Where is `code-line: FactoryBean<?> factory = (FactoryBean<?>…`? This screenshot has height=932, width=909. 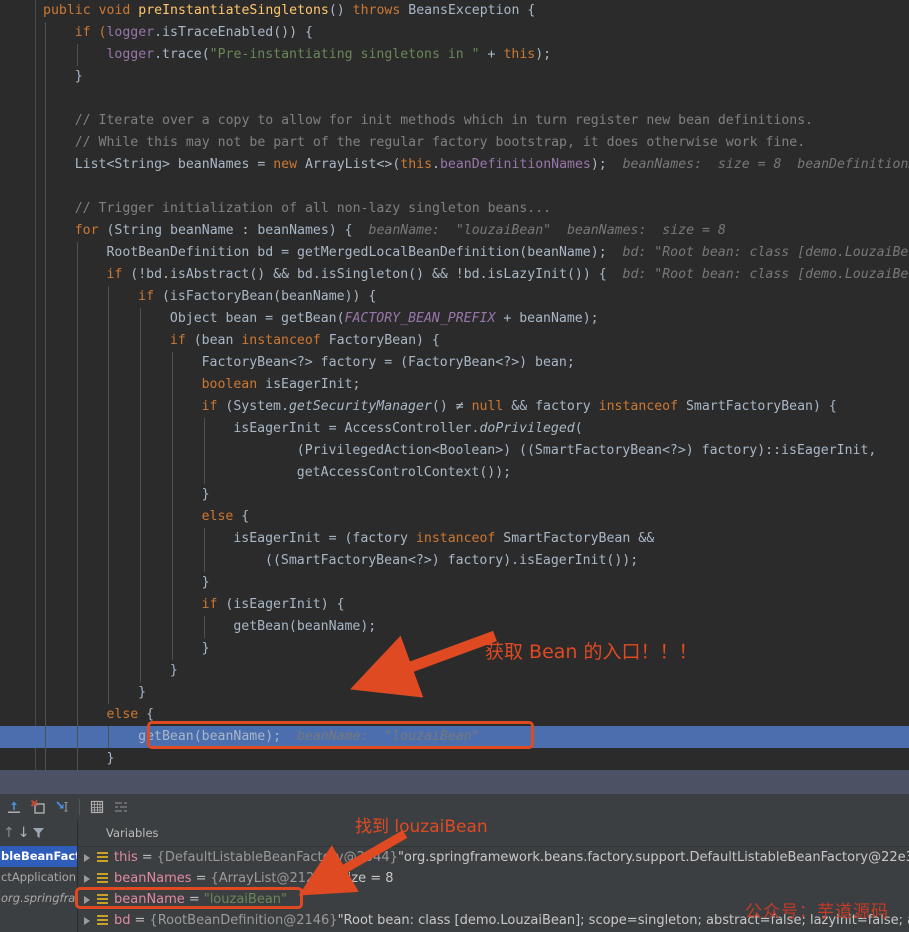 code-line: FactoryBean<?> factory = (FactoryBean<?>… is located at coordinates (454, 363).